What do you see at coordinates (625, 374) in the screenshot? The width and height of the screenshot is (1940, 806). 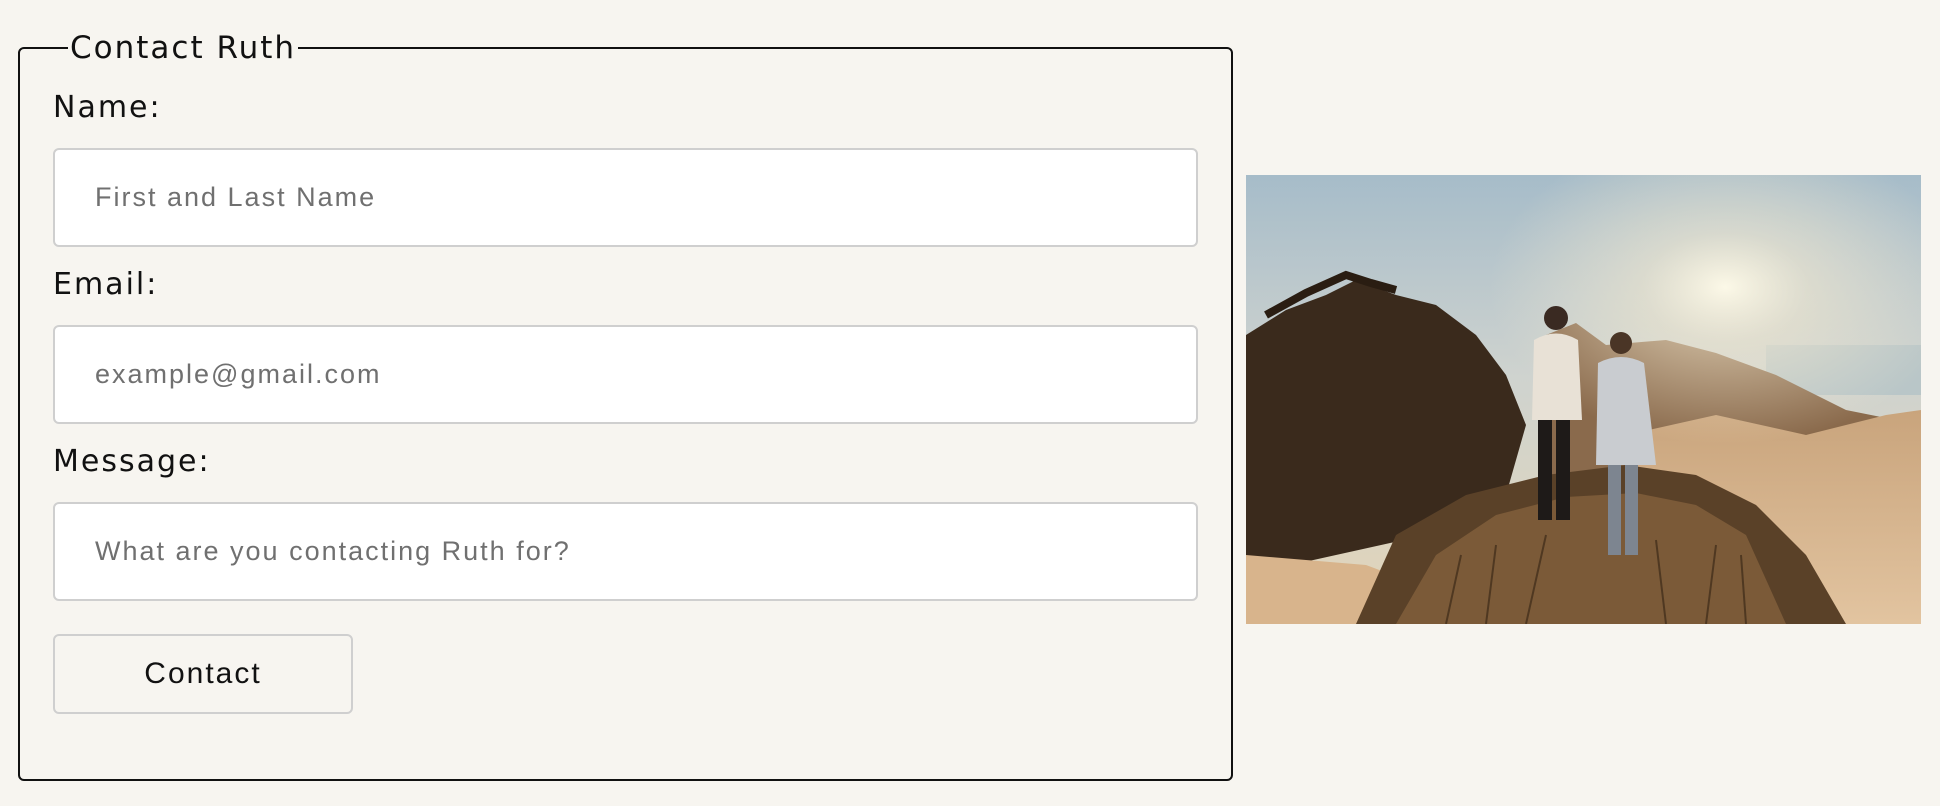 I see `email-input` at bounding box center [625, 374].